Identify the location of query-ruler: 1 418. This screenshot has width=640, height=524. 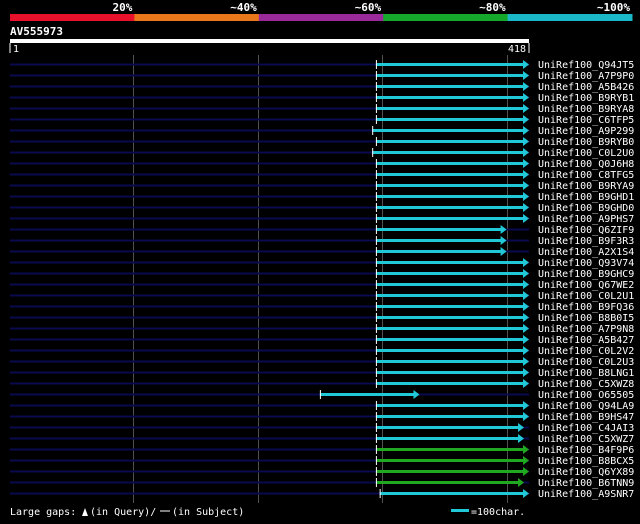
(269, 47).